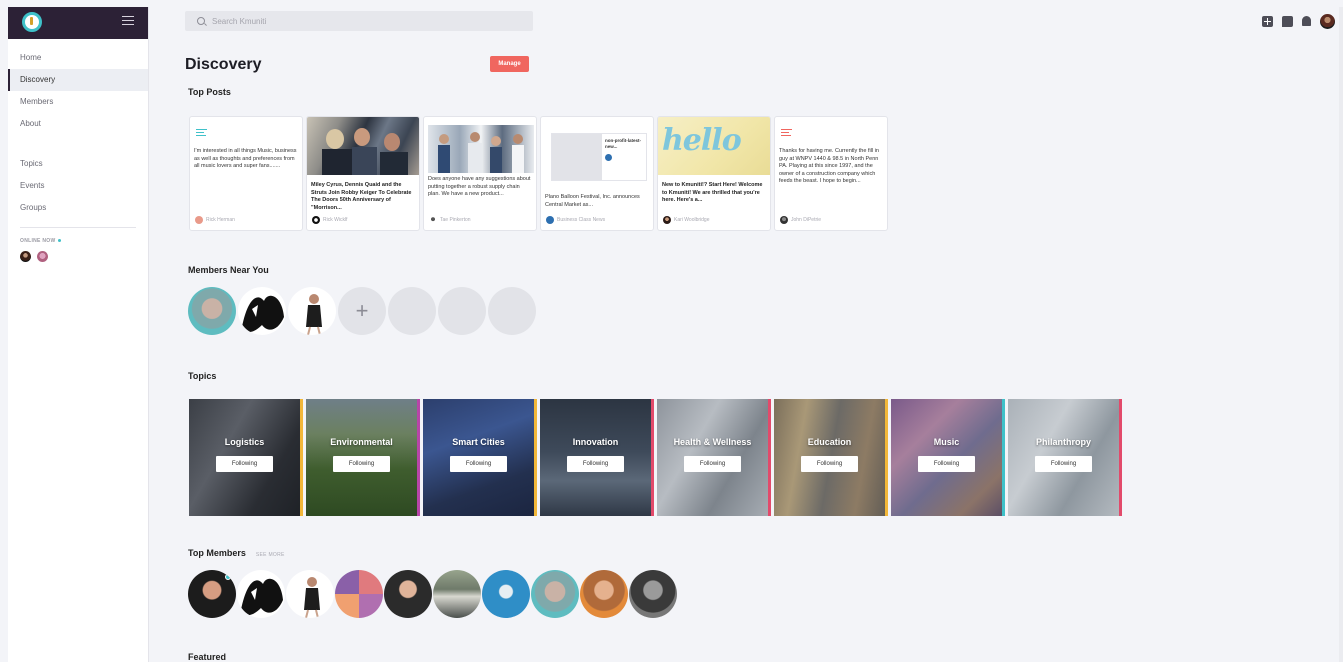 This screenshot has width=1343, height=662. I want to click on sidebar-item-groups: Groups, so click(78, 208).